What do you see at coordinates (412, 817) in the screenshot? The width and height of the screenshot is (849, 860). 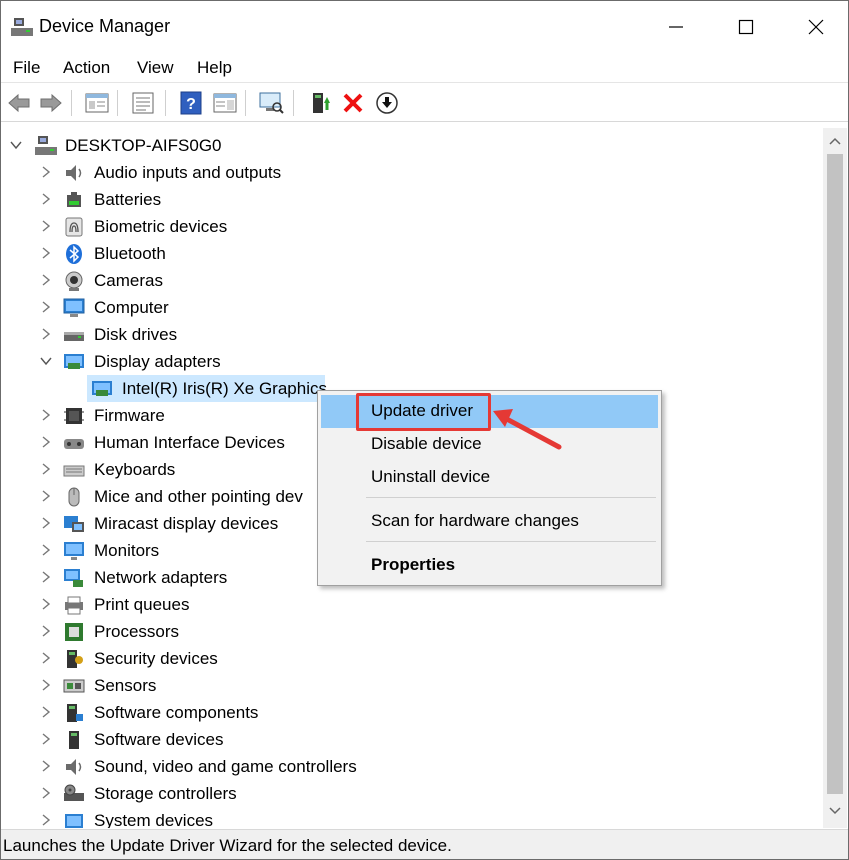 I see `tree-category: System devices` at bounding box center [412, 817].